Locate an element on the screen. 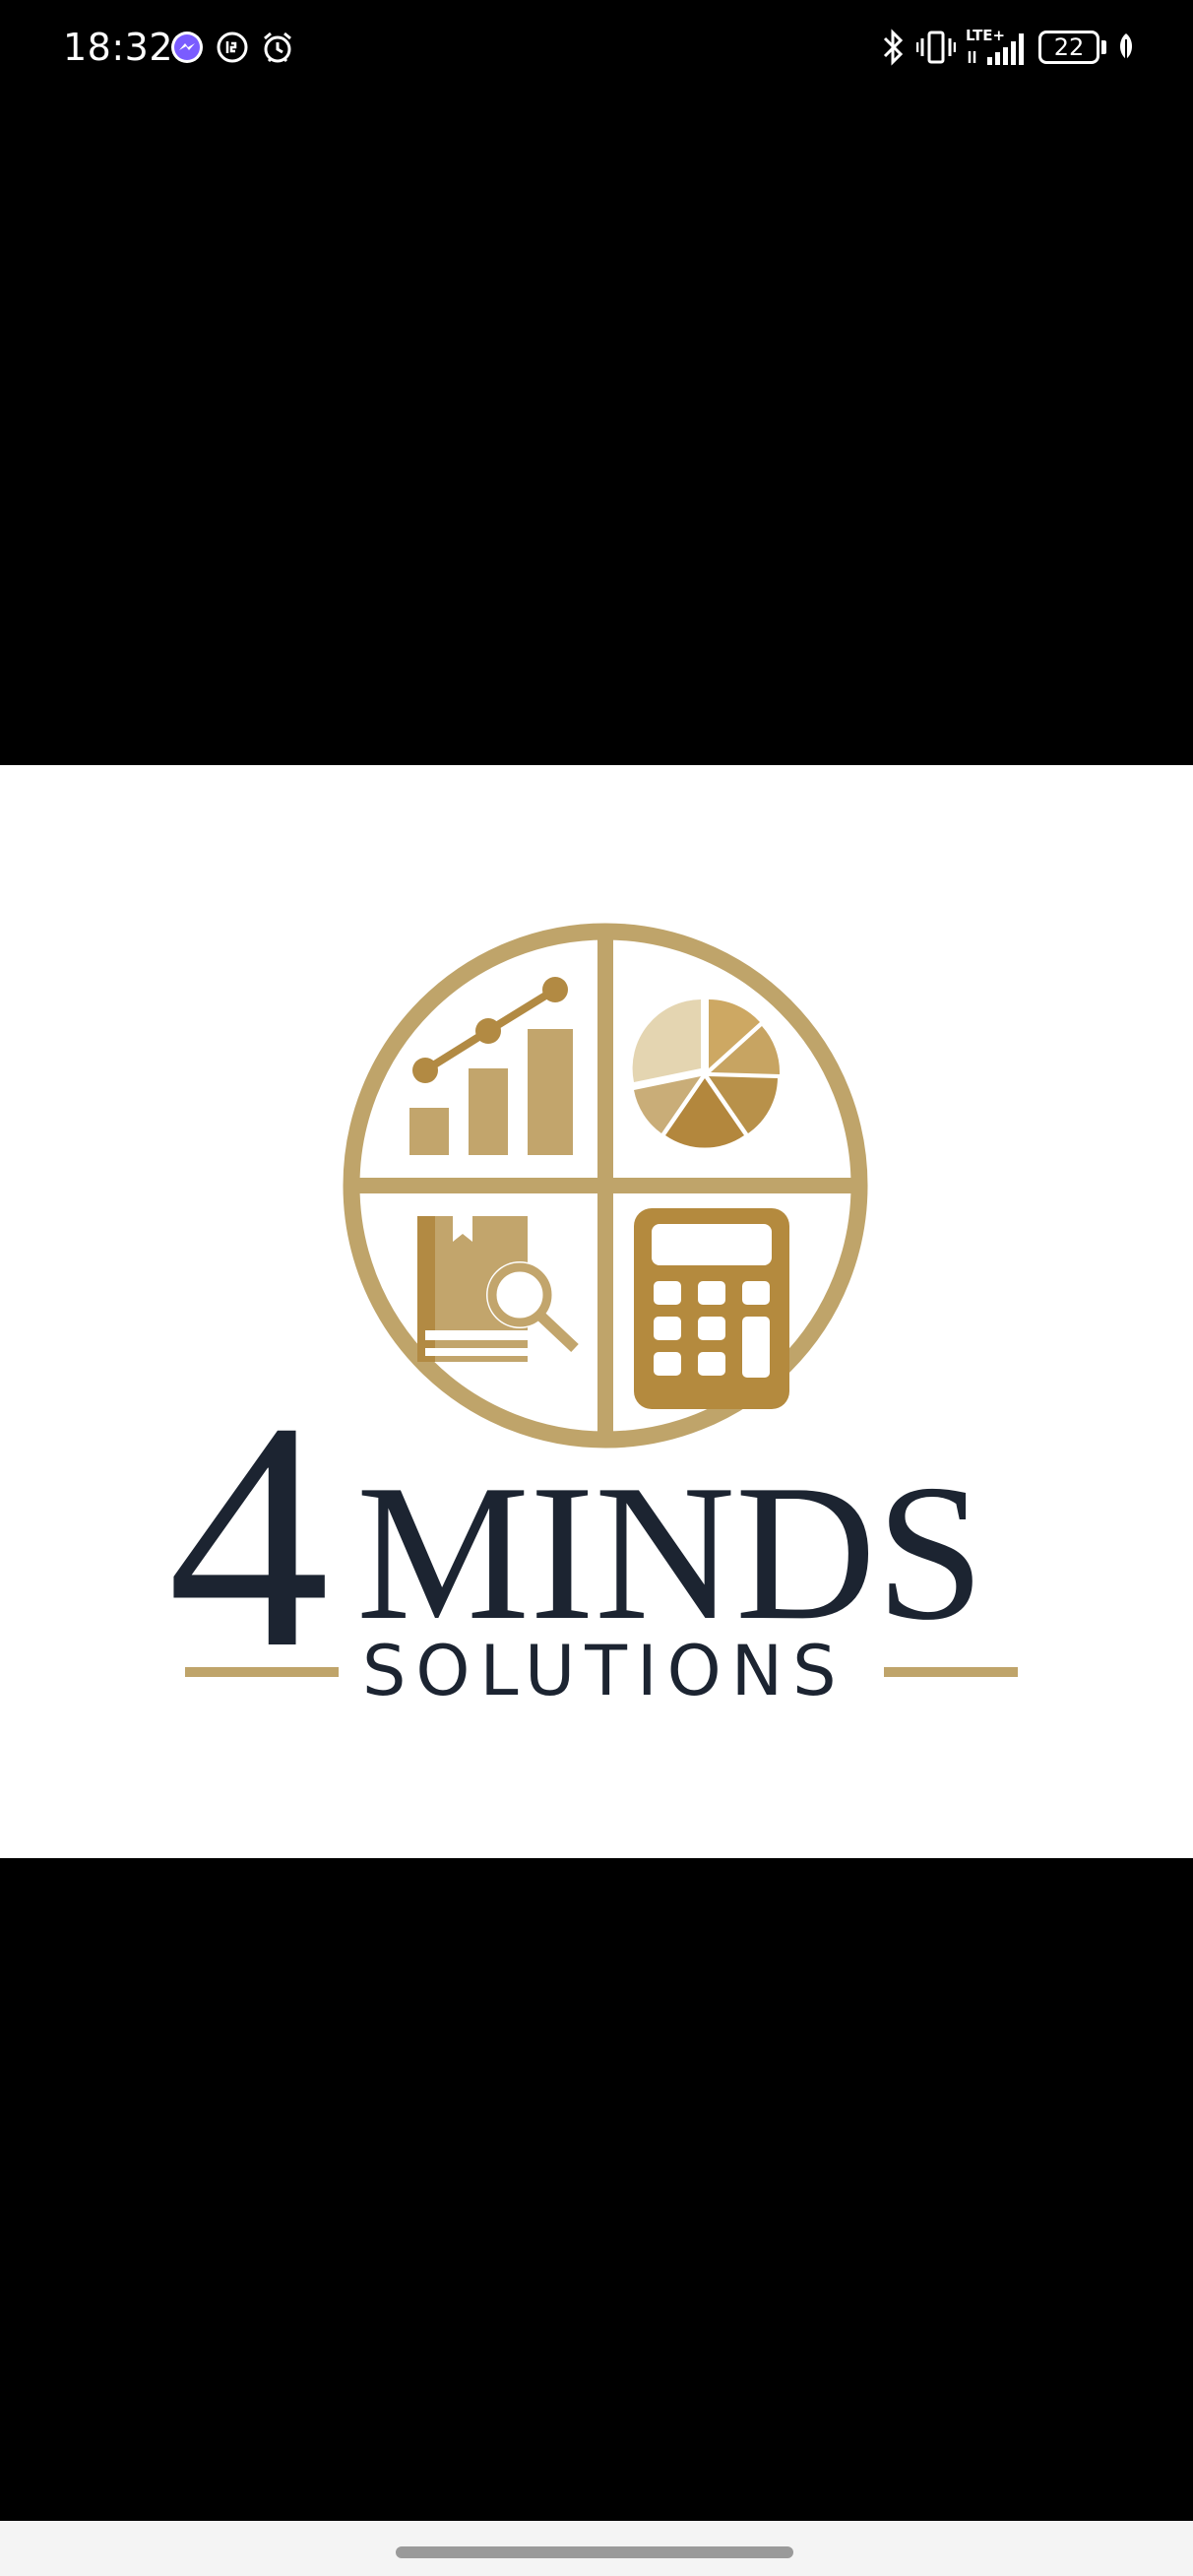 This screenshot has width=1193, height=2576. messenger-icon is located at coordinates (187, 47).